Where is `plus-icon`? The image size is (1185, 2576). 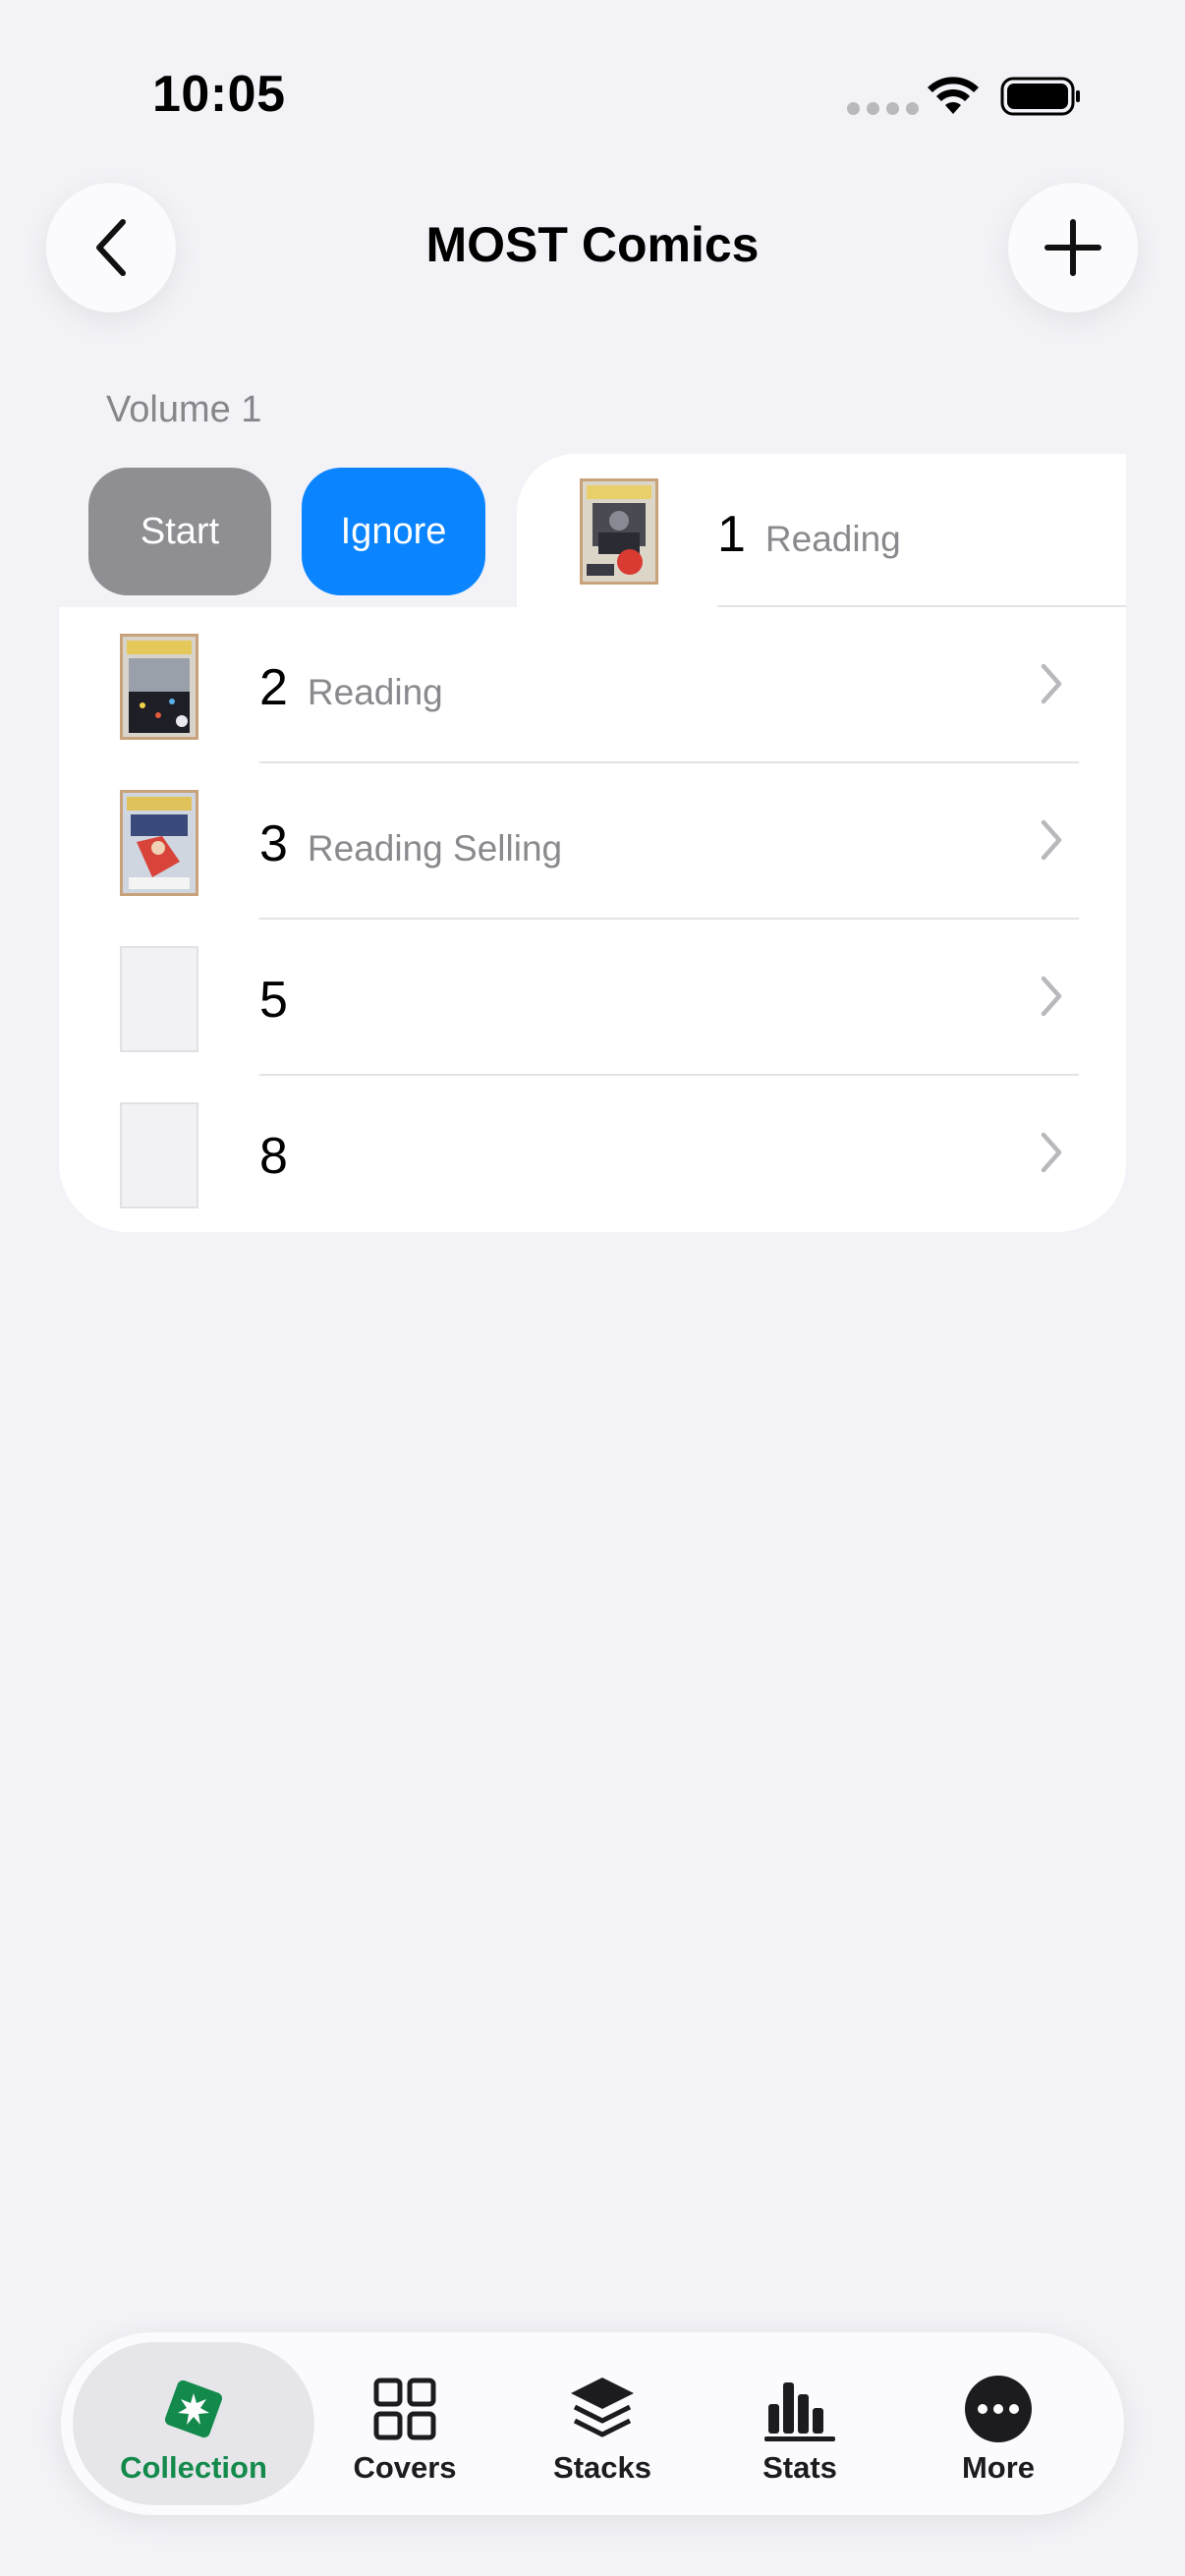 plus-icon is located at coordinates (1072, 247).